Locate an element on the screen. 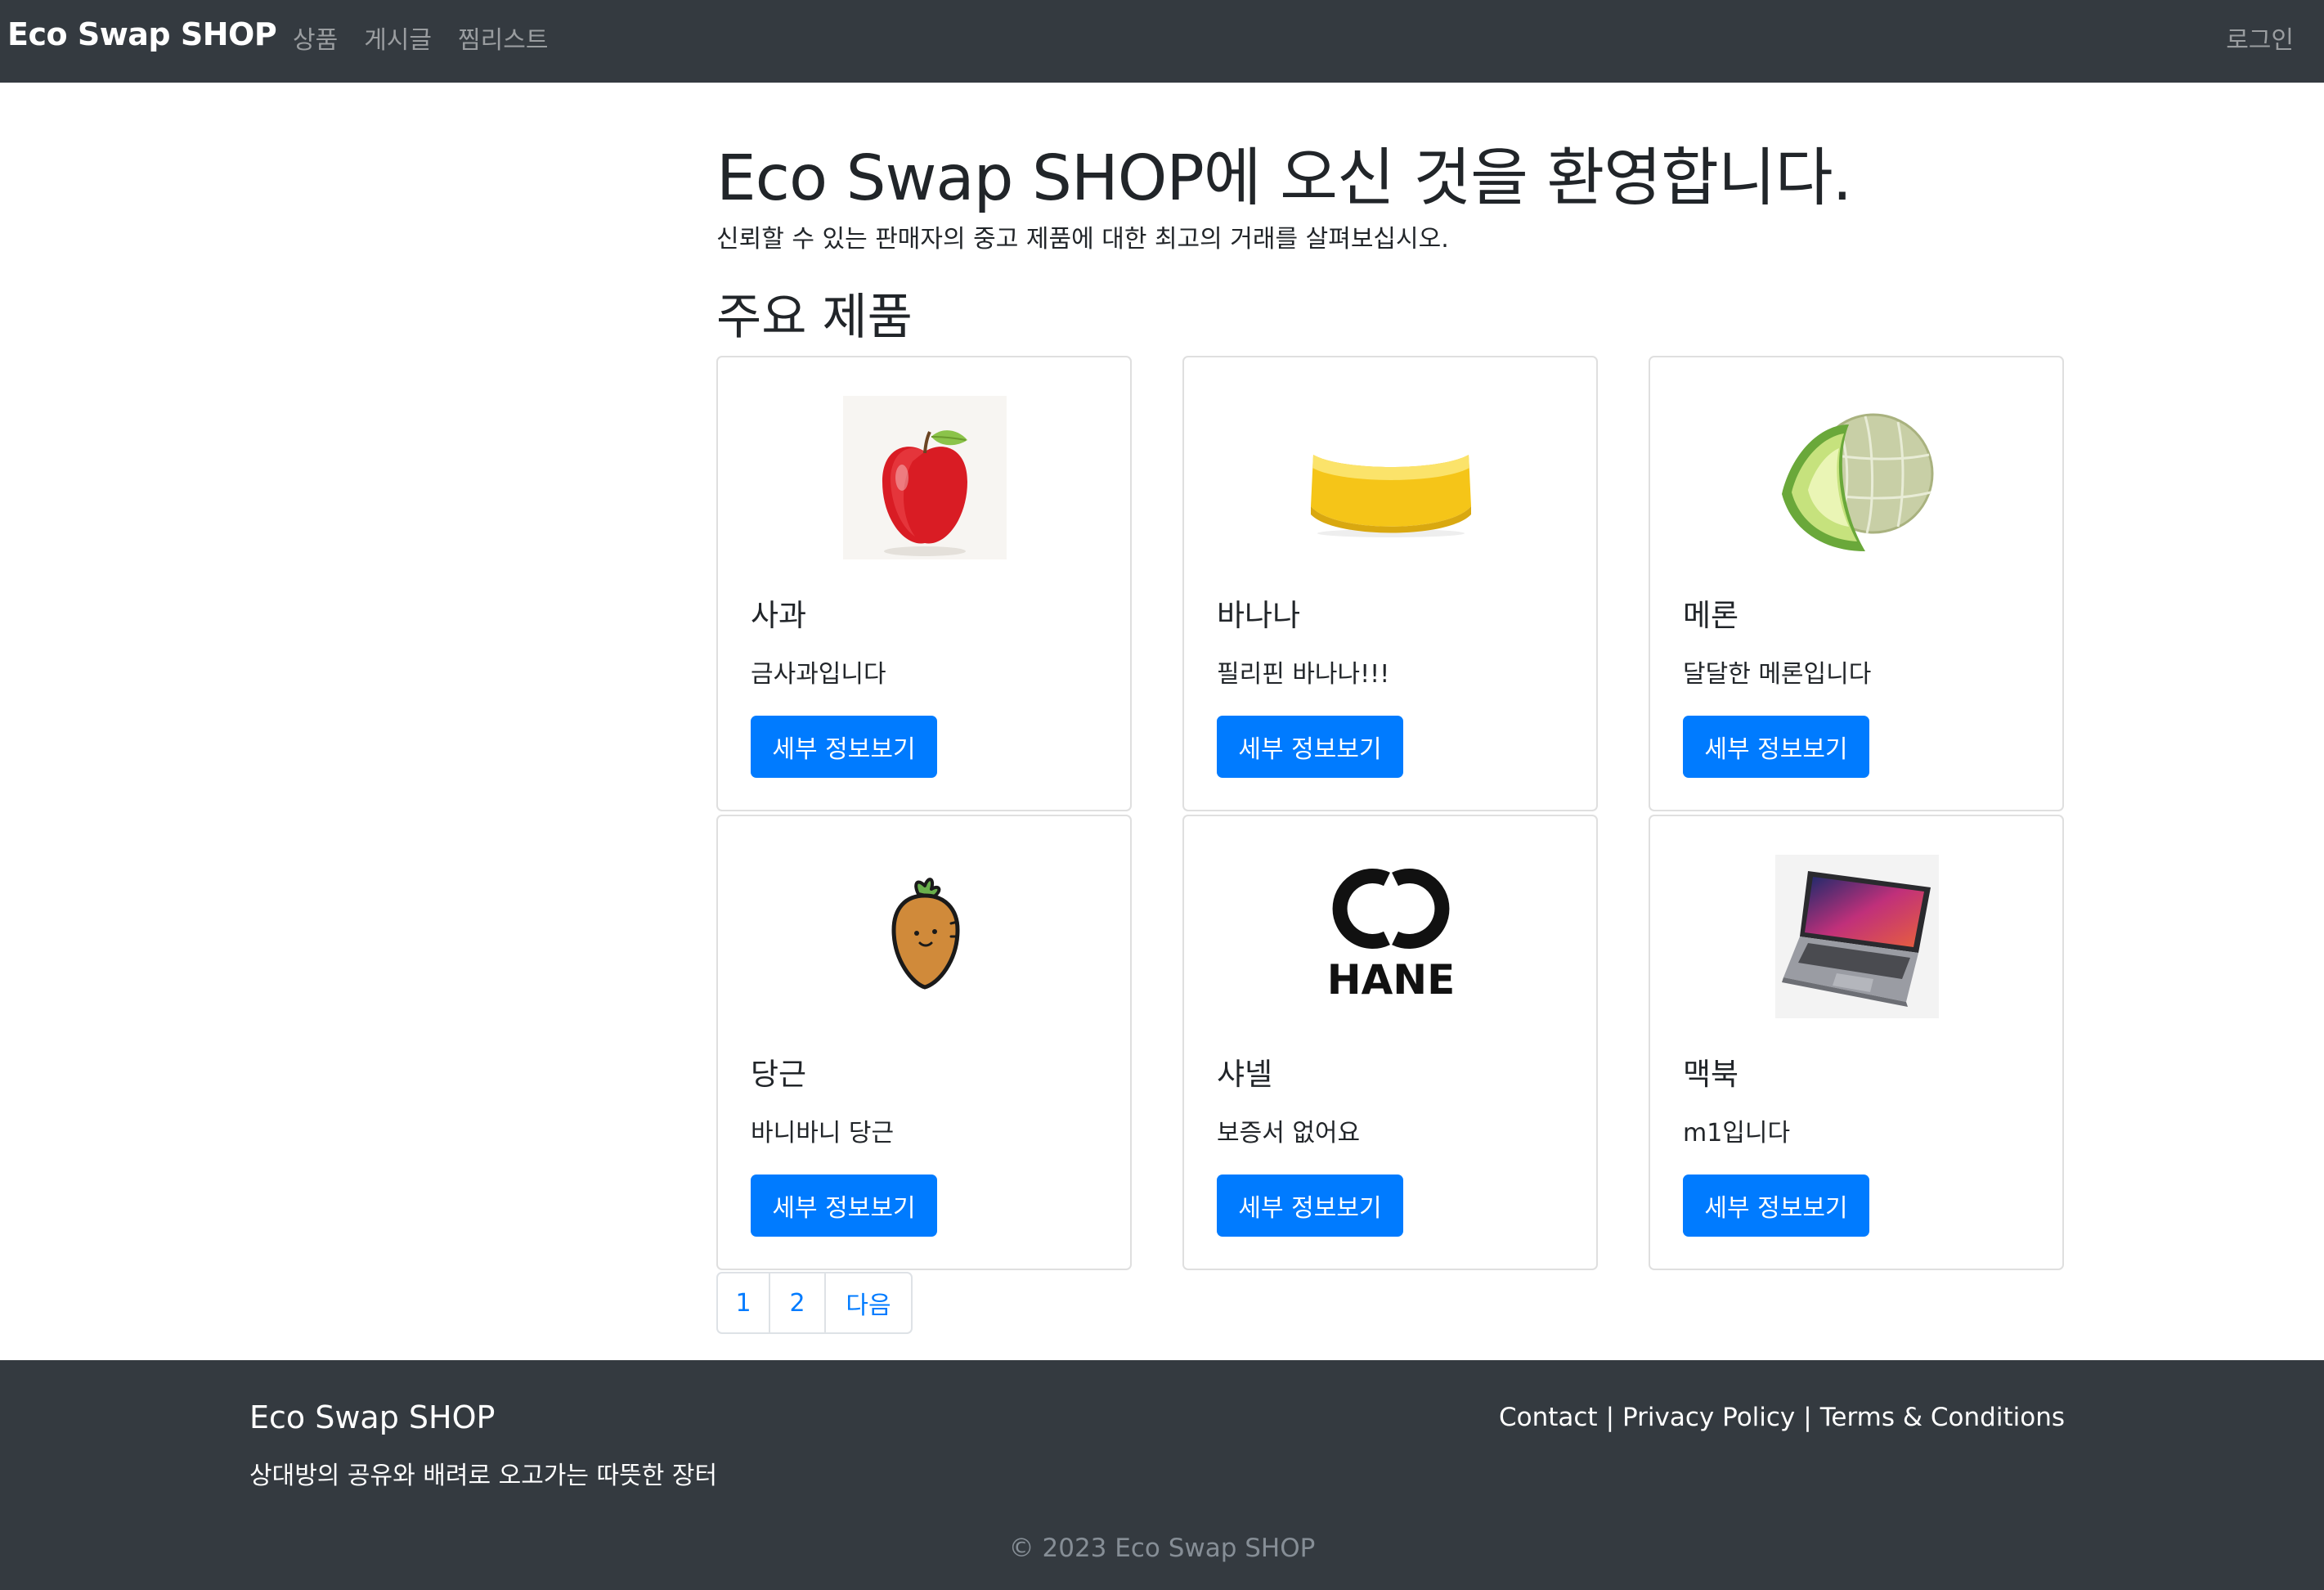 The image size is (2324, 1590). product-description: 바니바니 당근 is located at coordinates (823, 1133).